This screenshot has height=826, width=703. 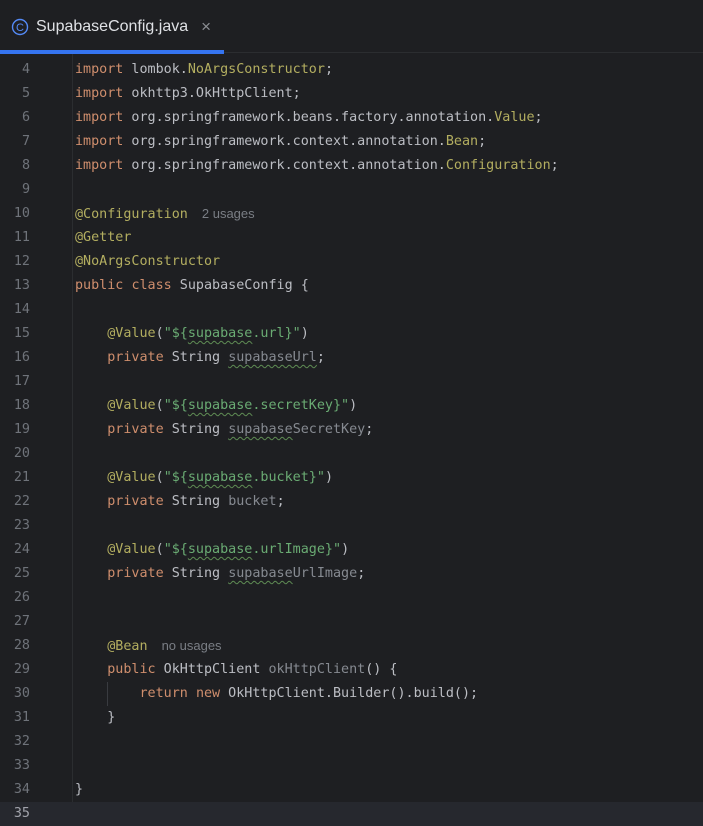 I want to click on code-line: 16 private String supabaseUrl;, so click(x=351, y=358).